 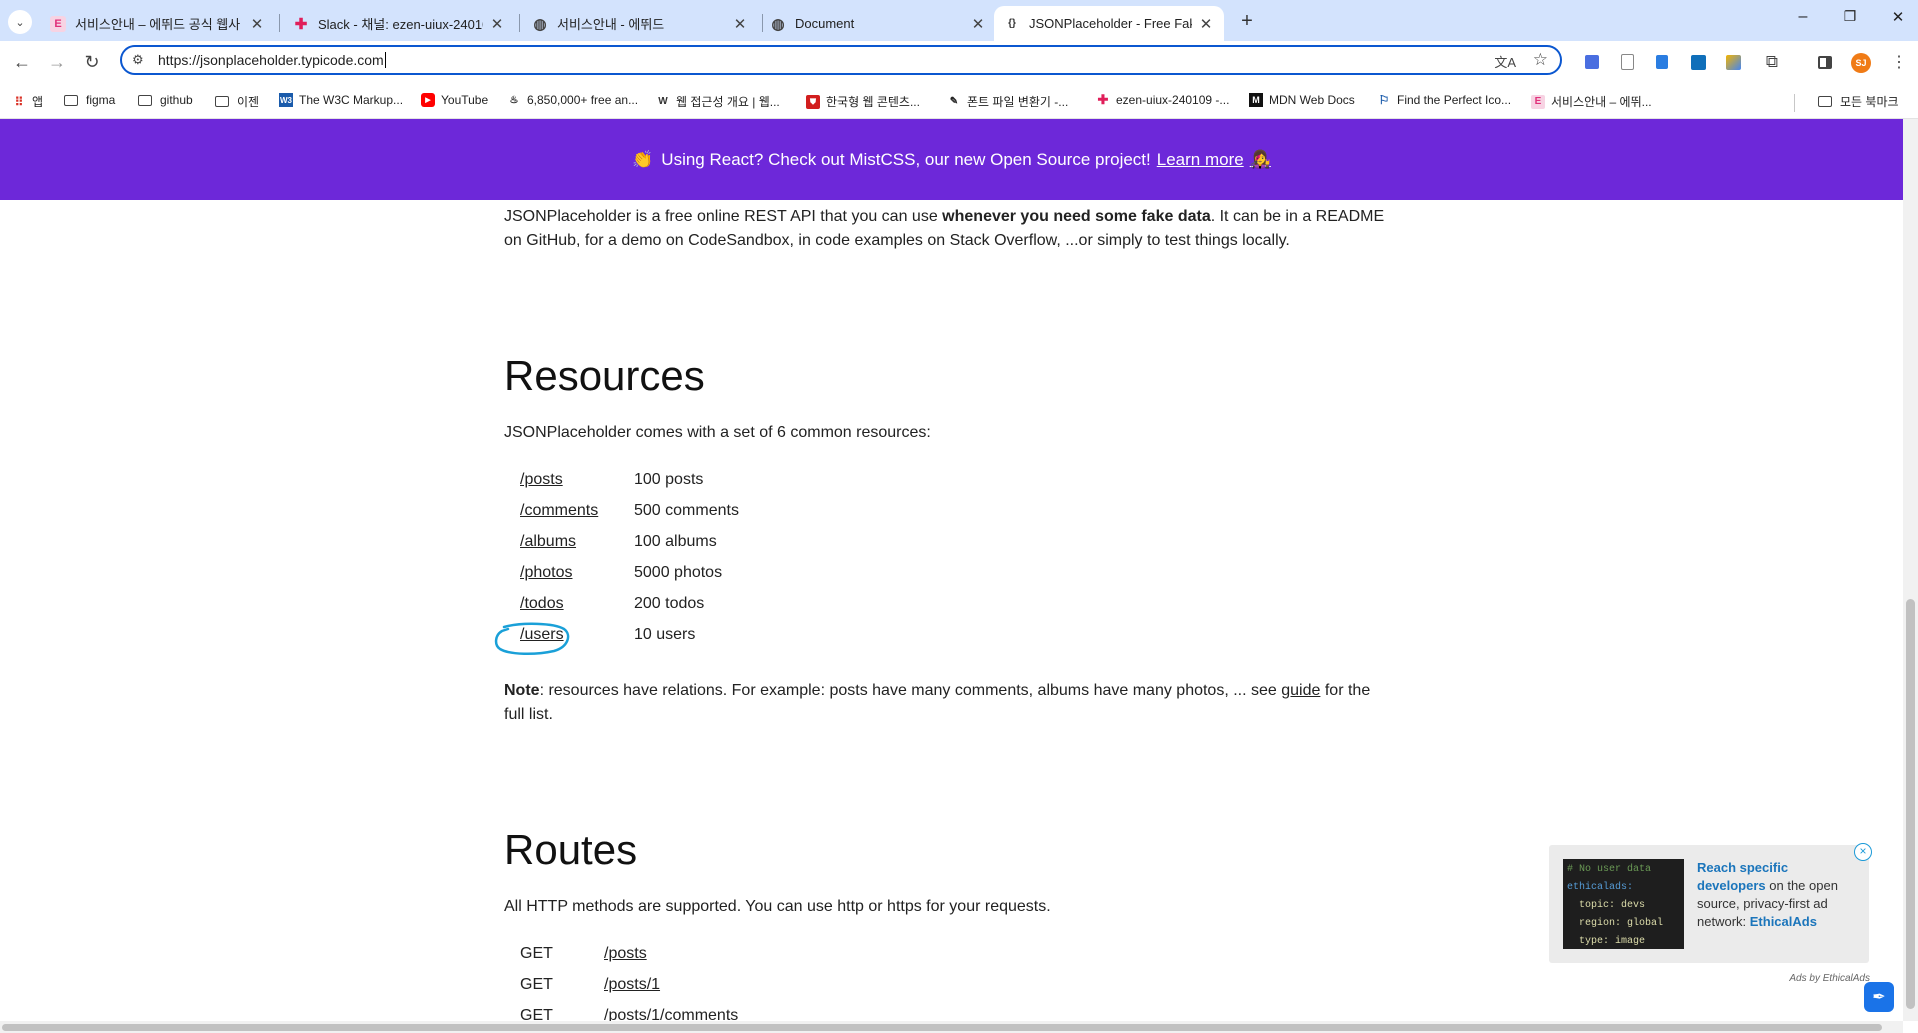 What do you see at coordinates (532, 638) in the screenshot?
I see `hand-drawn-highlight-circle` at bounding box center [532, 638].